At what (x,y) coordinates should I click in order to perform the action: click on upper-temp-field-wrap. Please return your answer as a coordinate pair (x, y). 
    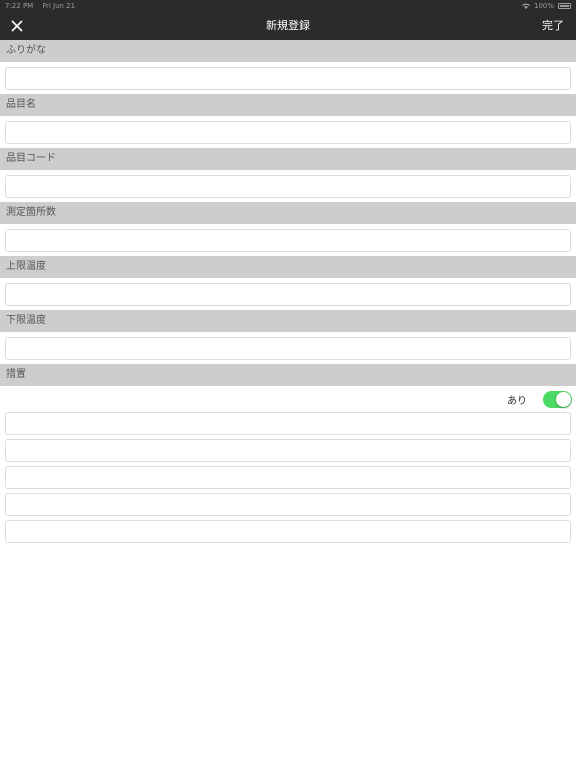
    Looking at the image, I should click on (288, 294).